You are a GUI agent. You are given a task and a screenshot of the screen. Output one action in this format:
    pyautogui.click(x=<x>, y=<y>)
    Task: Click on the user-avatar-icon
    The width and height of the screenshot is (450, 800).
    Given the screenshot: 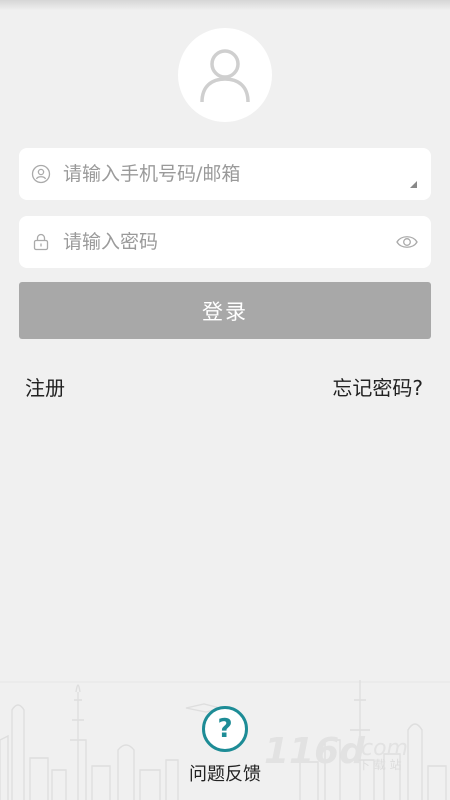 What is the action you would take?
    pyautogui.click(x=225, y=76)
    